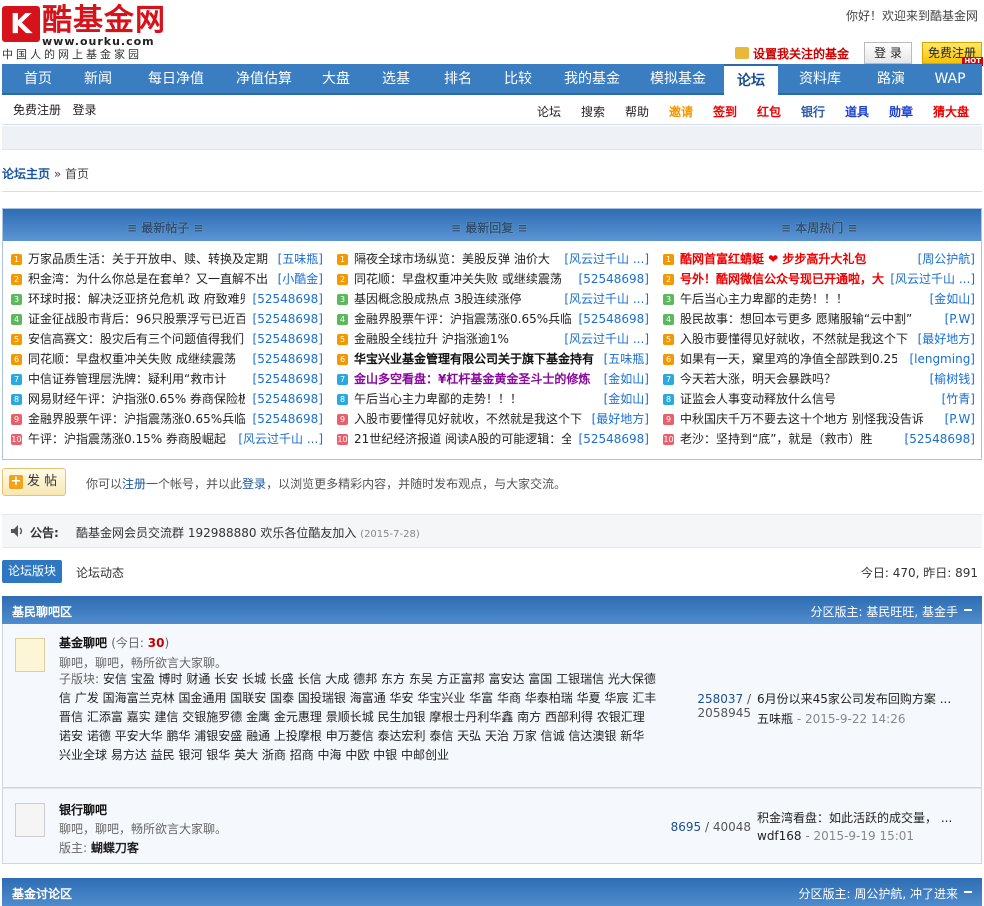 The image size is (984, 906). I want to click on tab-forum-activity: 论坛动态, so click(100, 572).